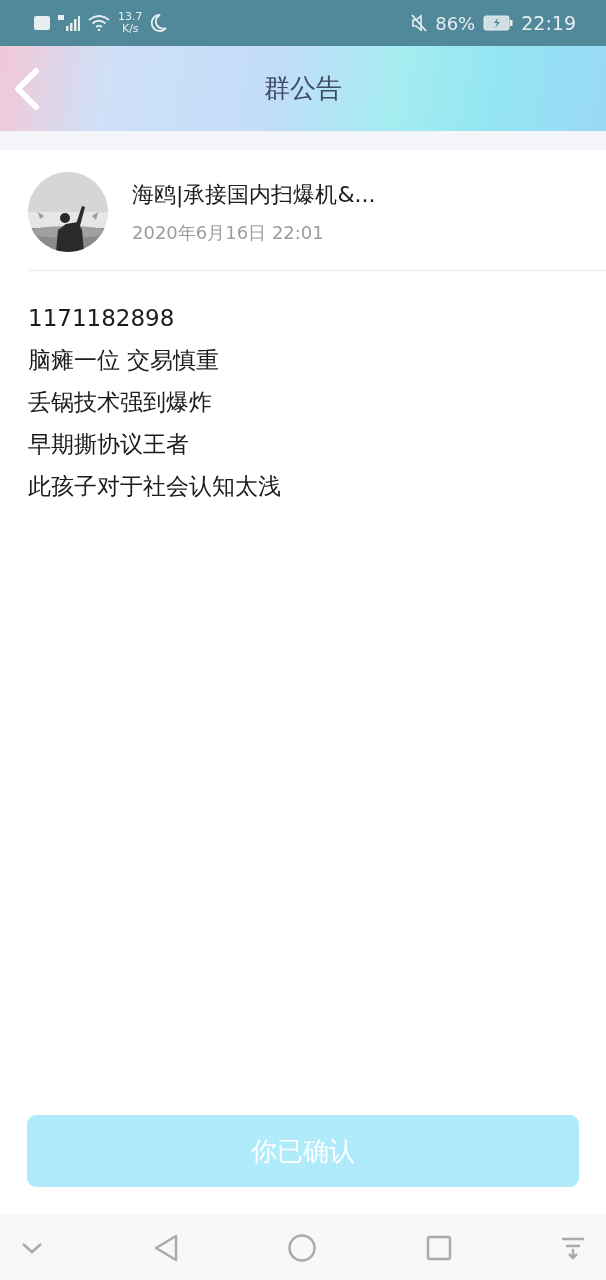  What do you see at coordinates (109, 444) in the screenshot?
I see `announcement-line: 早期撕协议王者` at bounding box center [109, 444].